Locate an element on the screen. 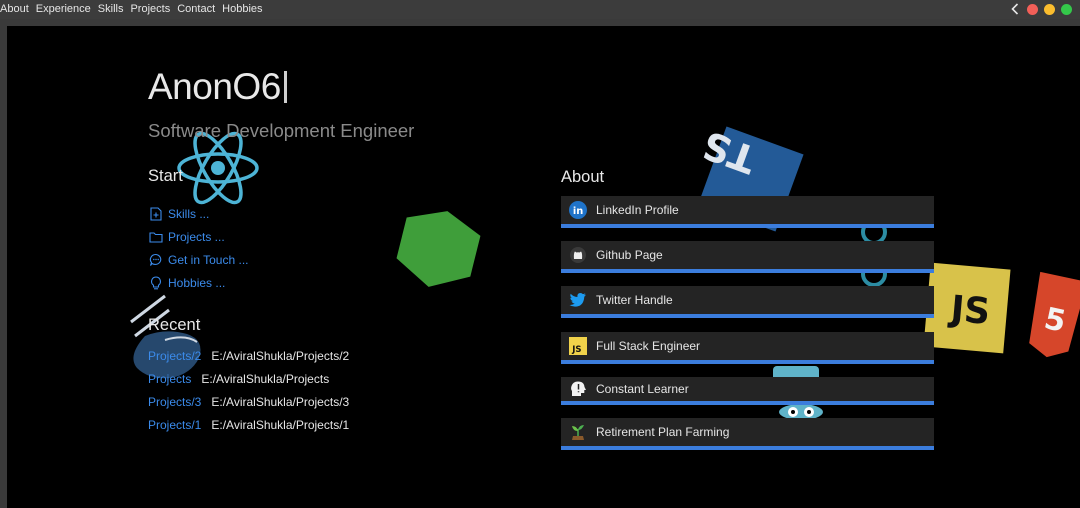 The image size is (1080, 508). svg-text: in is located at coordinates (578, 211).